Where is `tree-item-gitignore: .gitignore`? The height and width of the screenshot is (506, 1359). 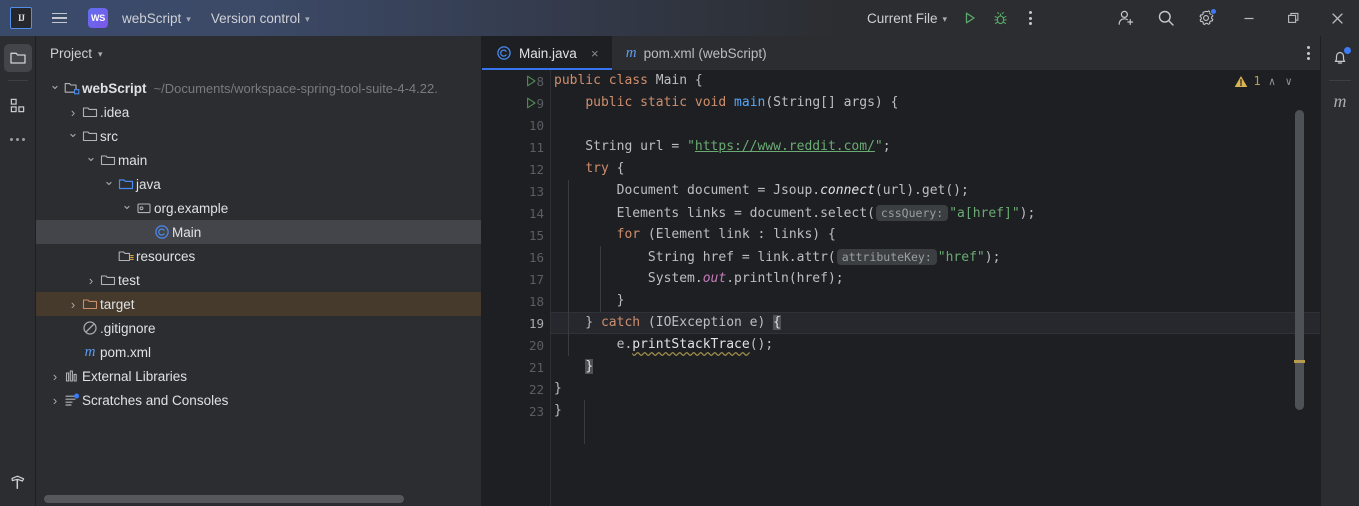 tree-item-gitignore: .gitignore is located at coordinates (258, 328).